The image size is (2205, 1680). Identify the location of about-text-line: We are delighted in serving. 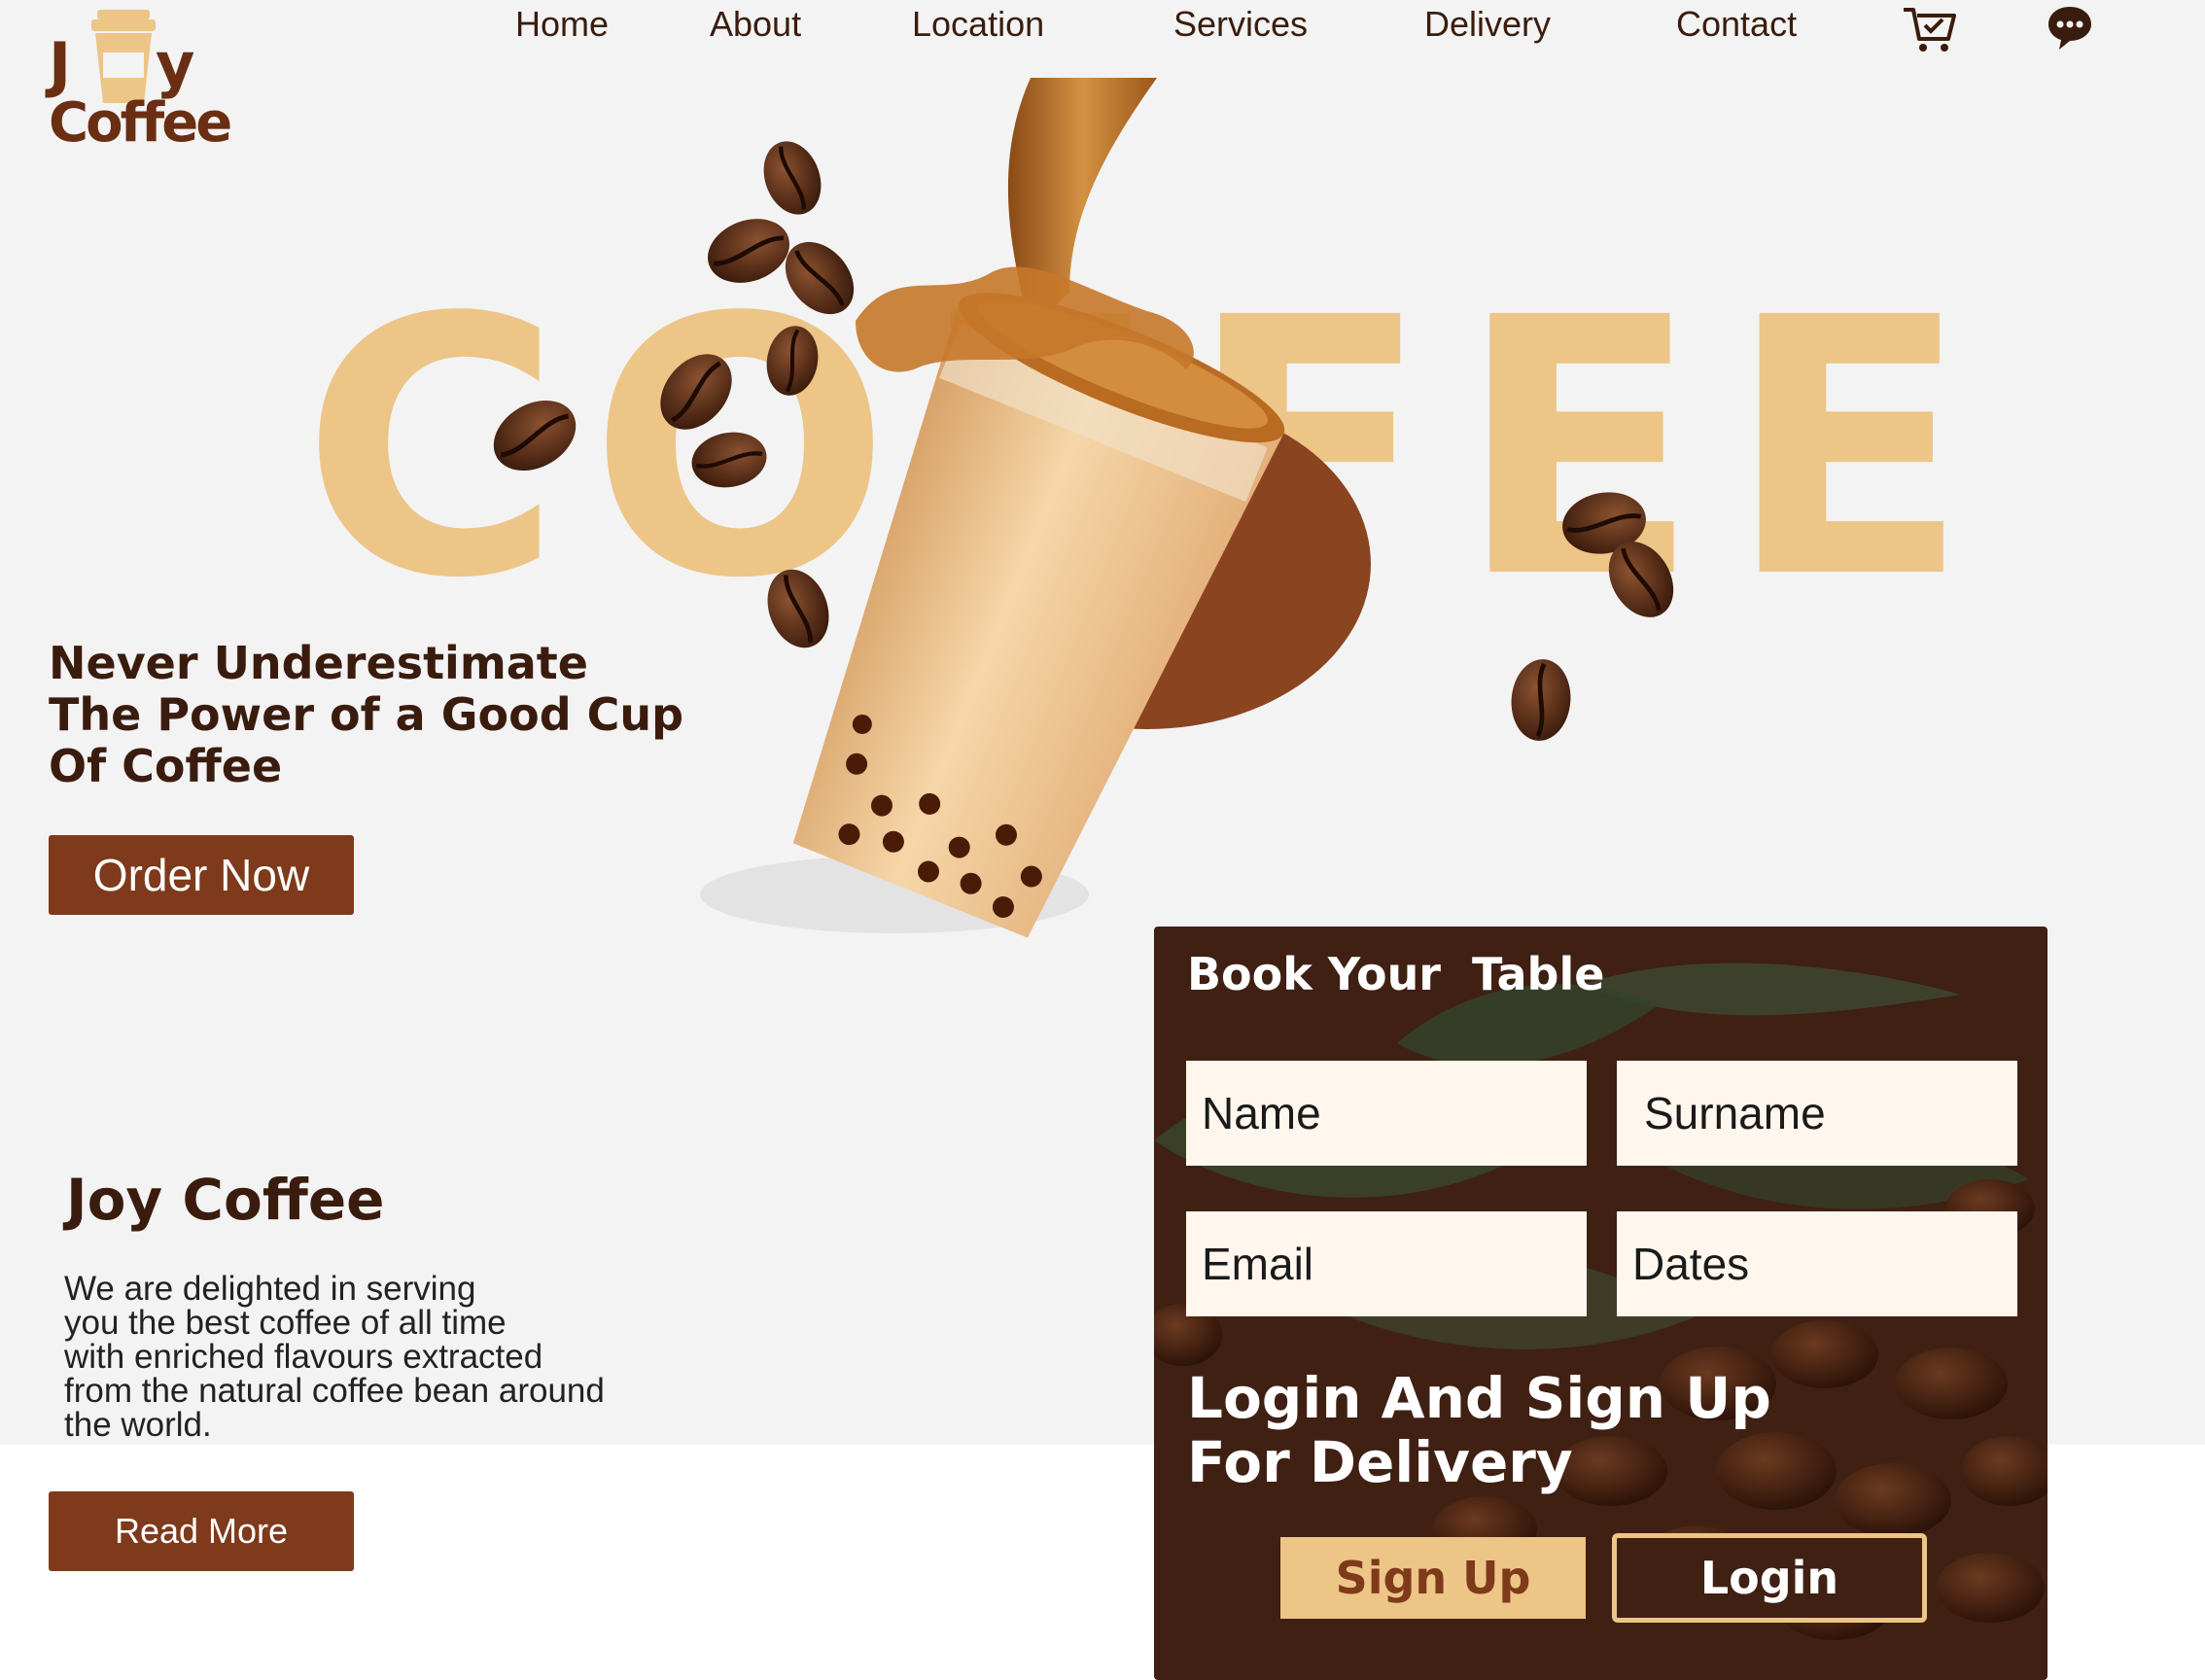
(270, 1289).